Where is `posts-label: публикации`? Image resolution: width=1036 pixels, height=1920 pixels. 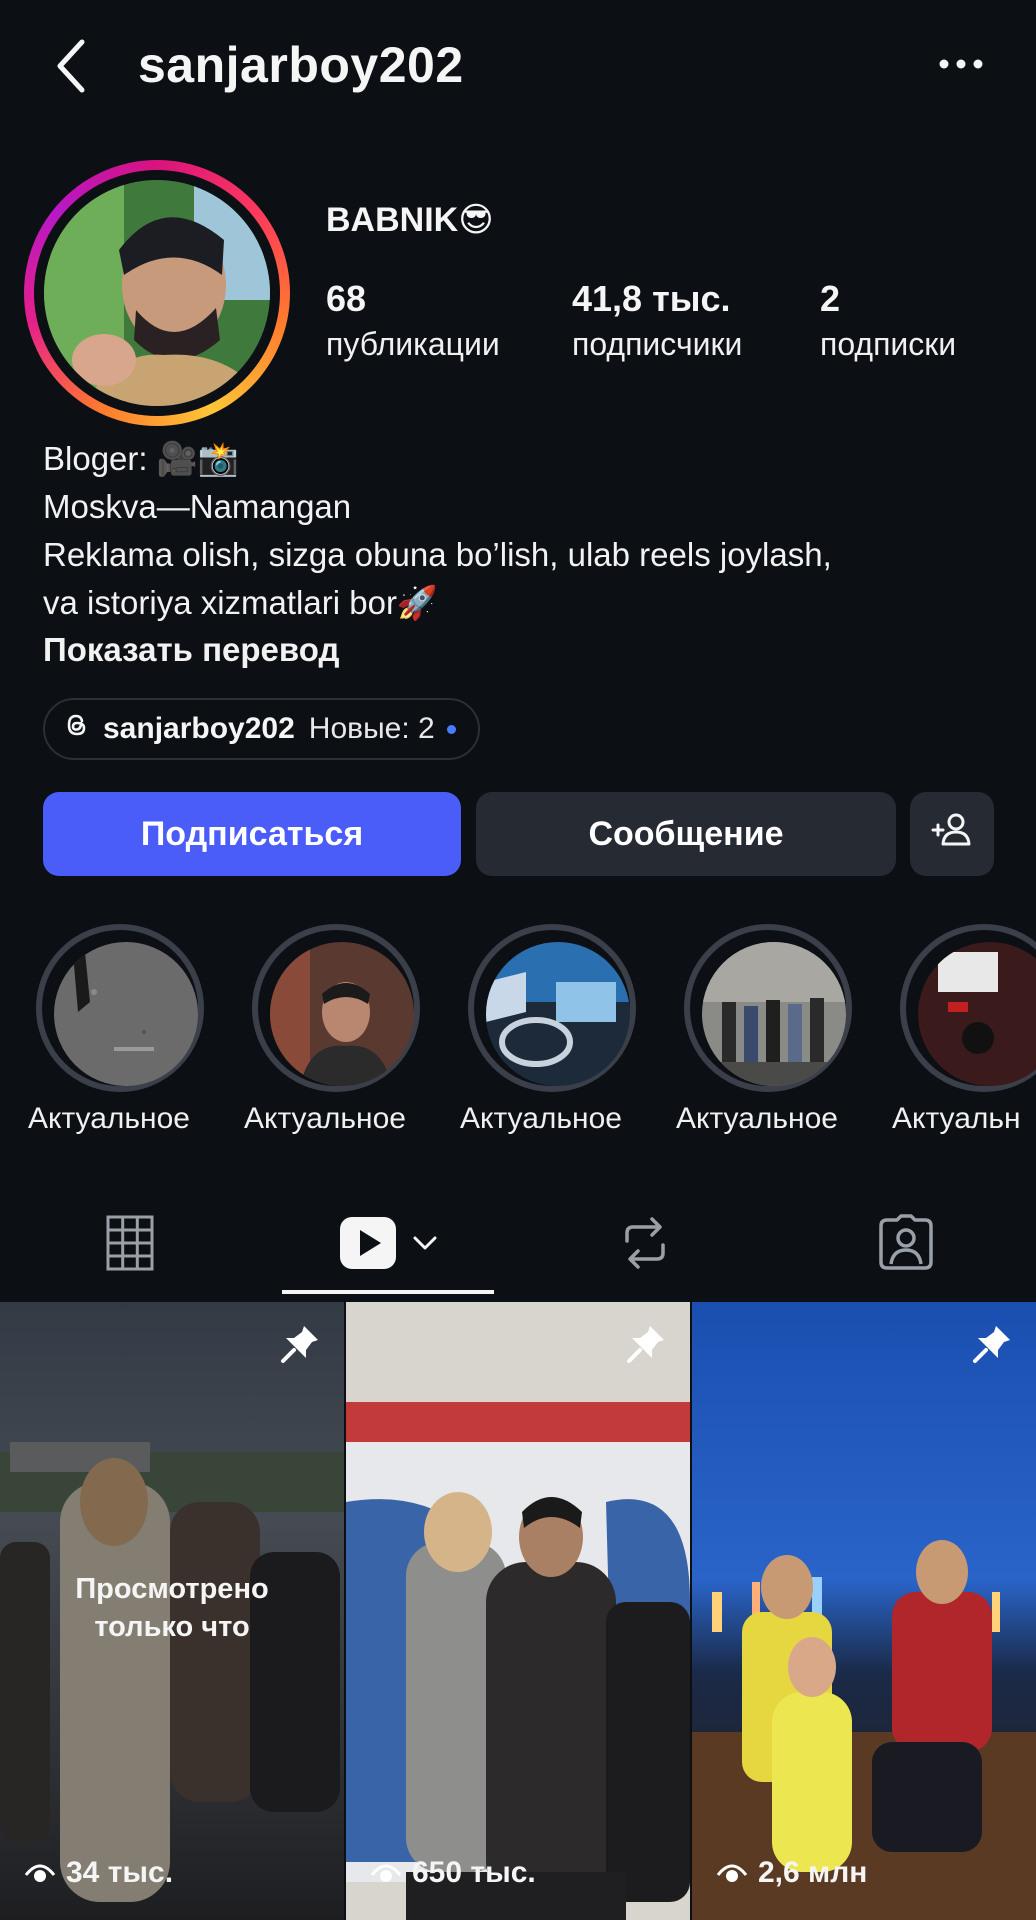
posts-label: публикации is located at coordinates (413, 344).